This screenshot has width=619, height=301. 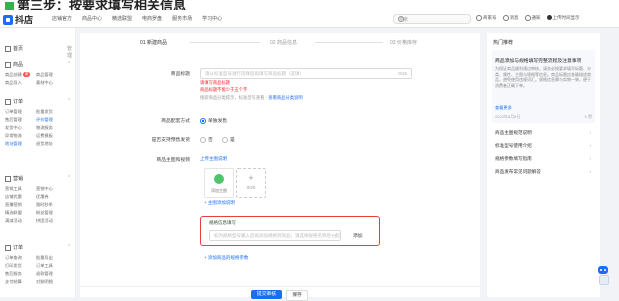 I want to click on account-menu: 上传时间显示, so click(x=563, y=18).